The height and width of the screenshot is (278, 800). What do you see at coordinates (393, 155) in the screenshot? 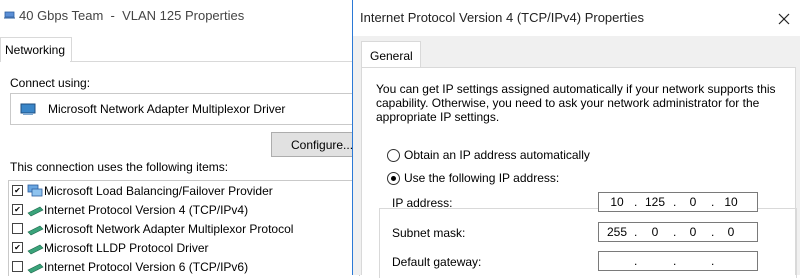
I see `radio-obtain-automatically` at bounding box center [393, 155].